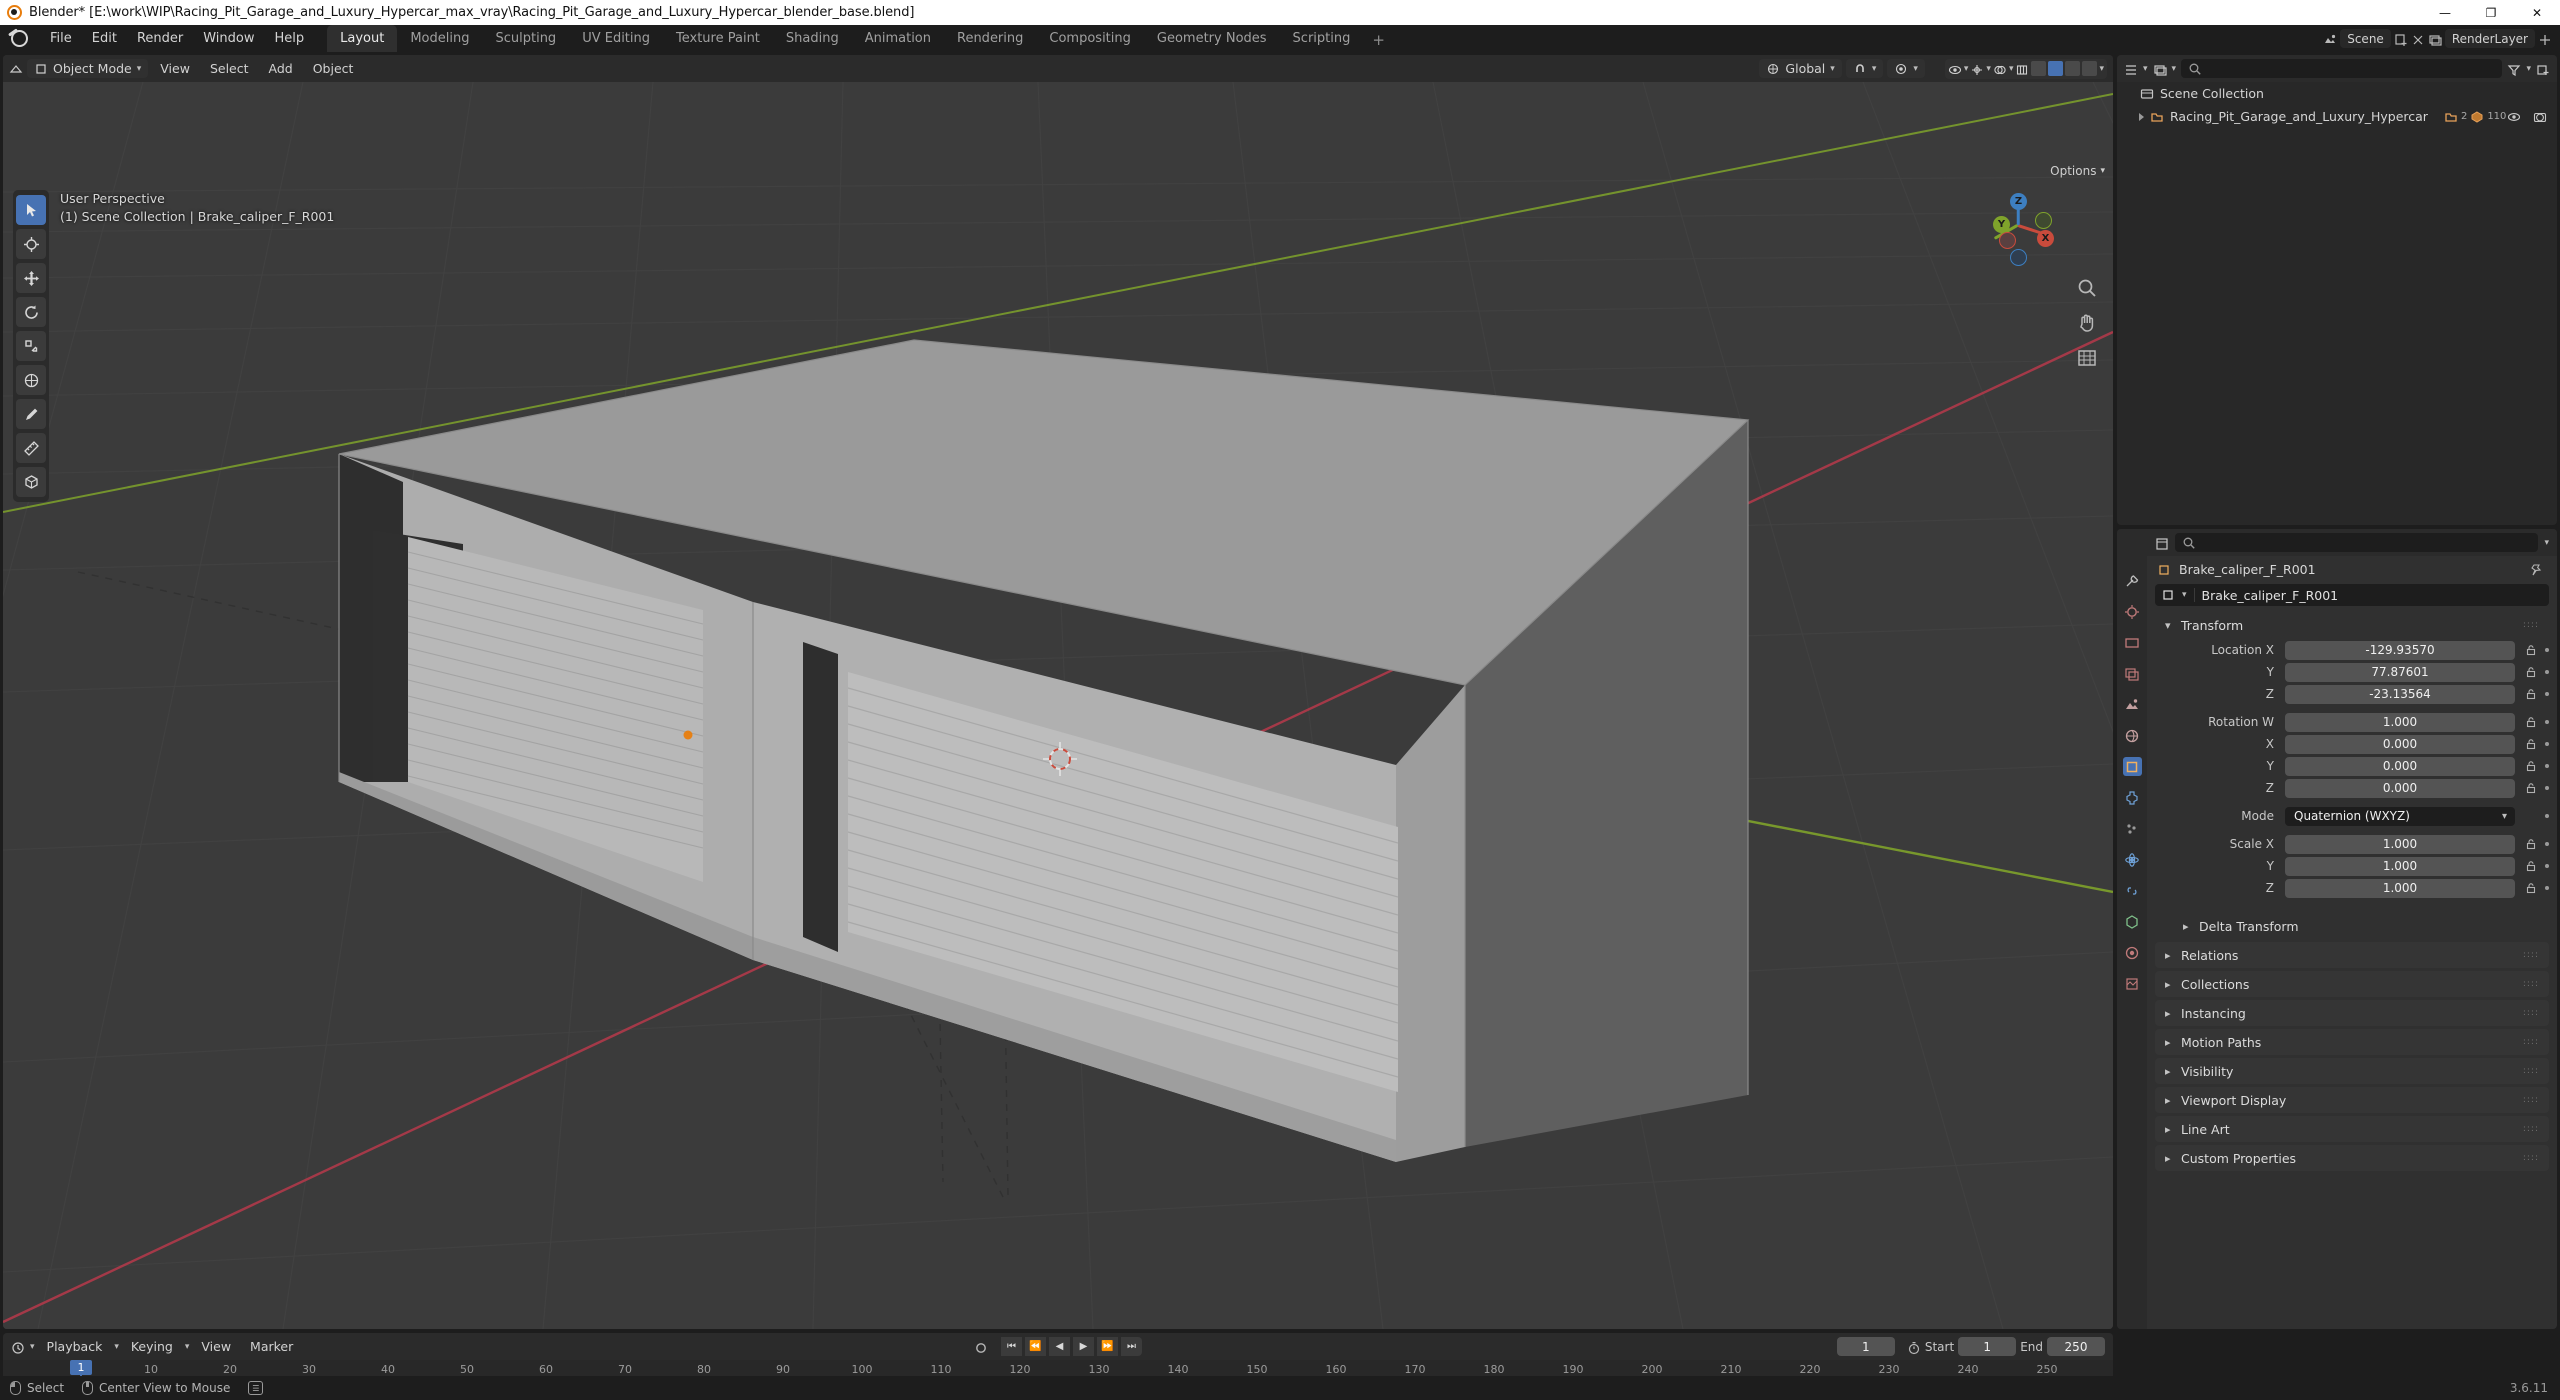 The height and width of the screenshot is (1400, 2560). What do you see at coordinates (2489, 38) in the screenshot?
I see `viewlayer-selector: RenderLayer` at bounding box center [2489, 38].